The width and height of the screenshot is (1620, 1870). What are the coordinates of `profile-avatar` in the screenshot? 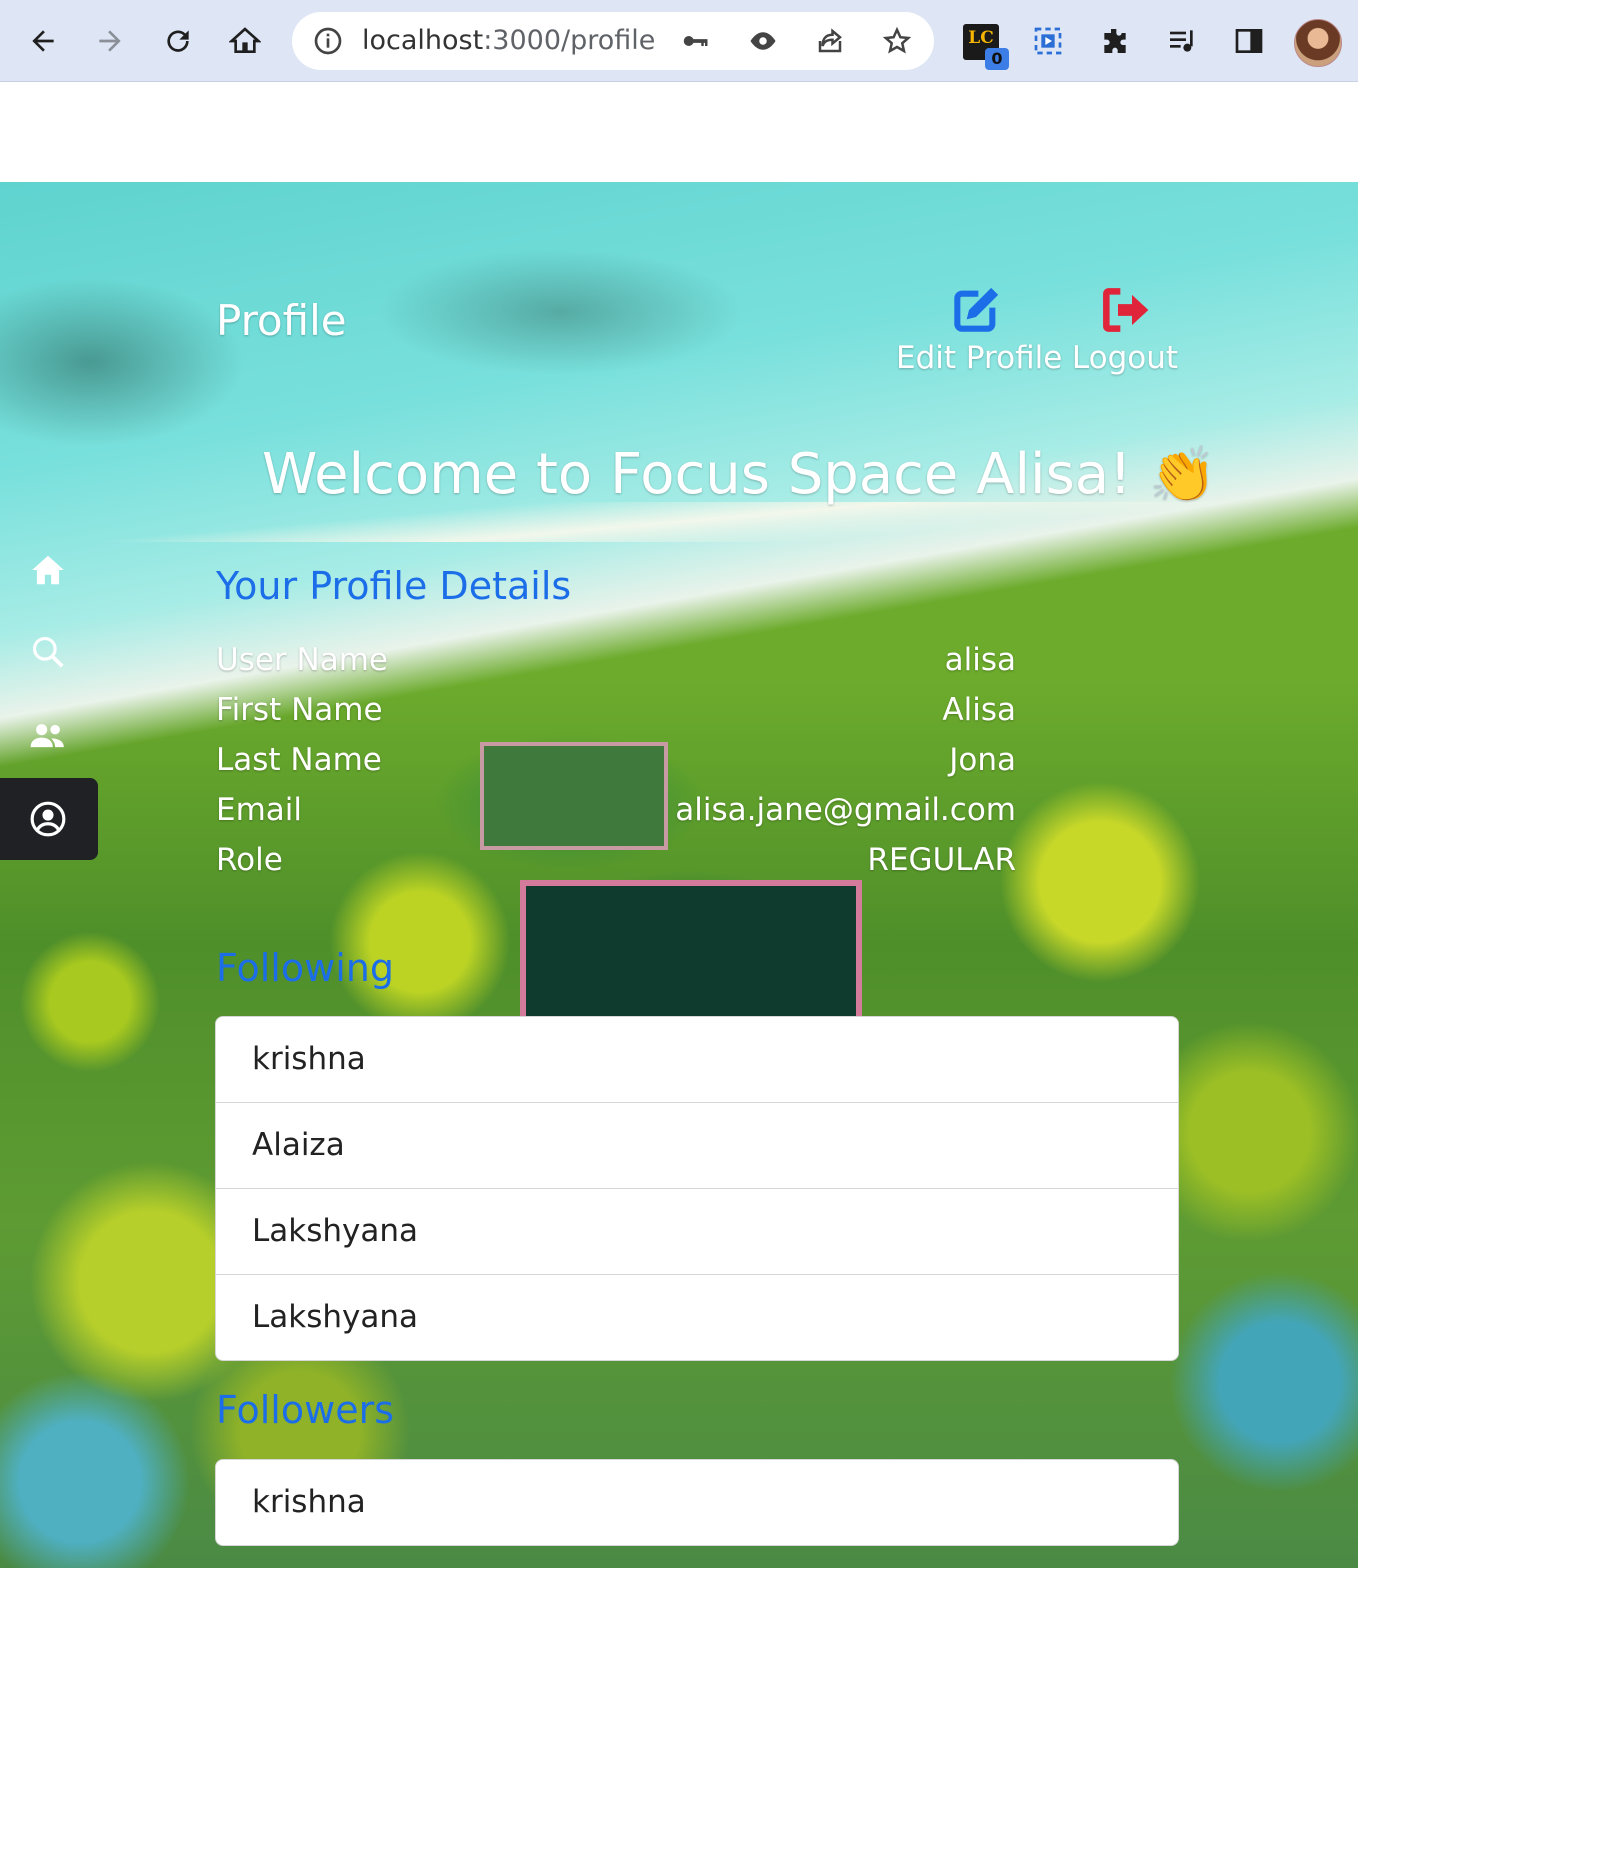 It's located at (1318, 43).